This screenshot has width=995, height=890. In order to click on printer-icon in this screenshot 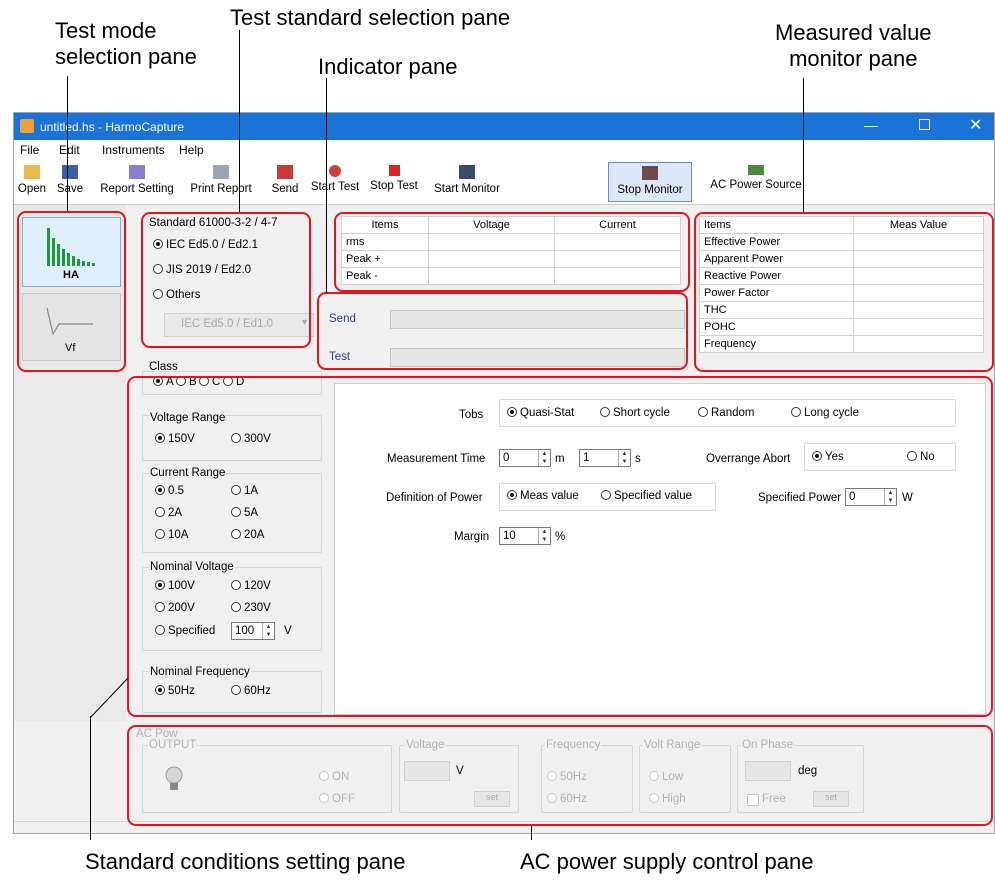, I will do `click(221, 172)`.